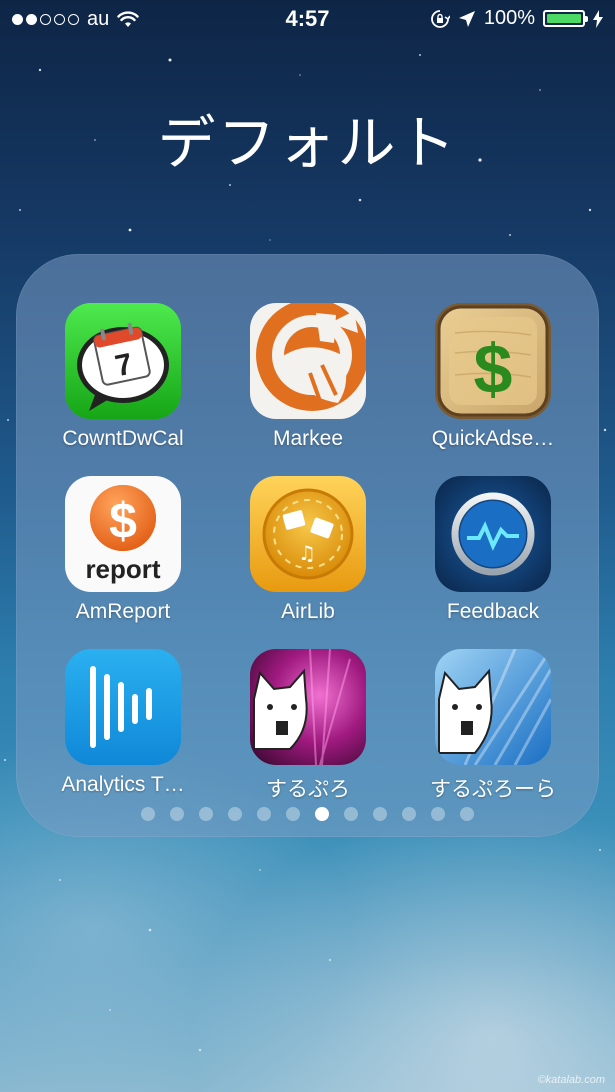 The image size is (615, 1092). I want to click on location-arrow-icon, so click(466, 18).